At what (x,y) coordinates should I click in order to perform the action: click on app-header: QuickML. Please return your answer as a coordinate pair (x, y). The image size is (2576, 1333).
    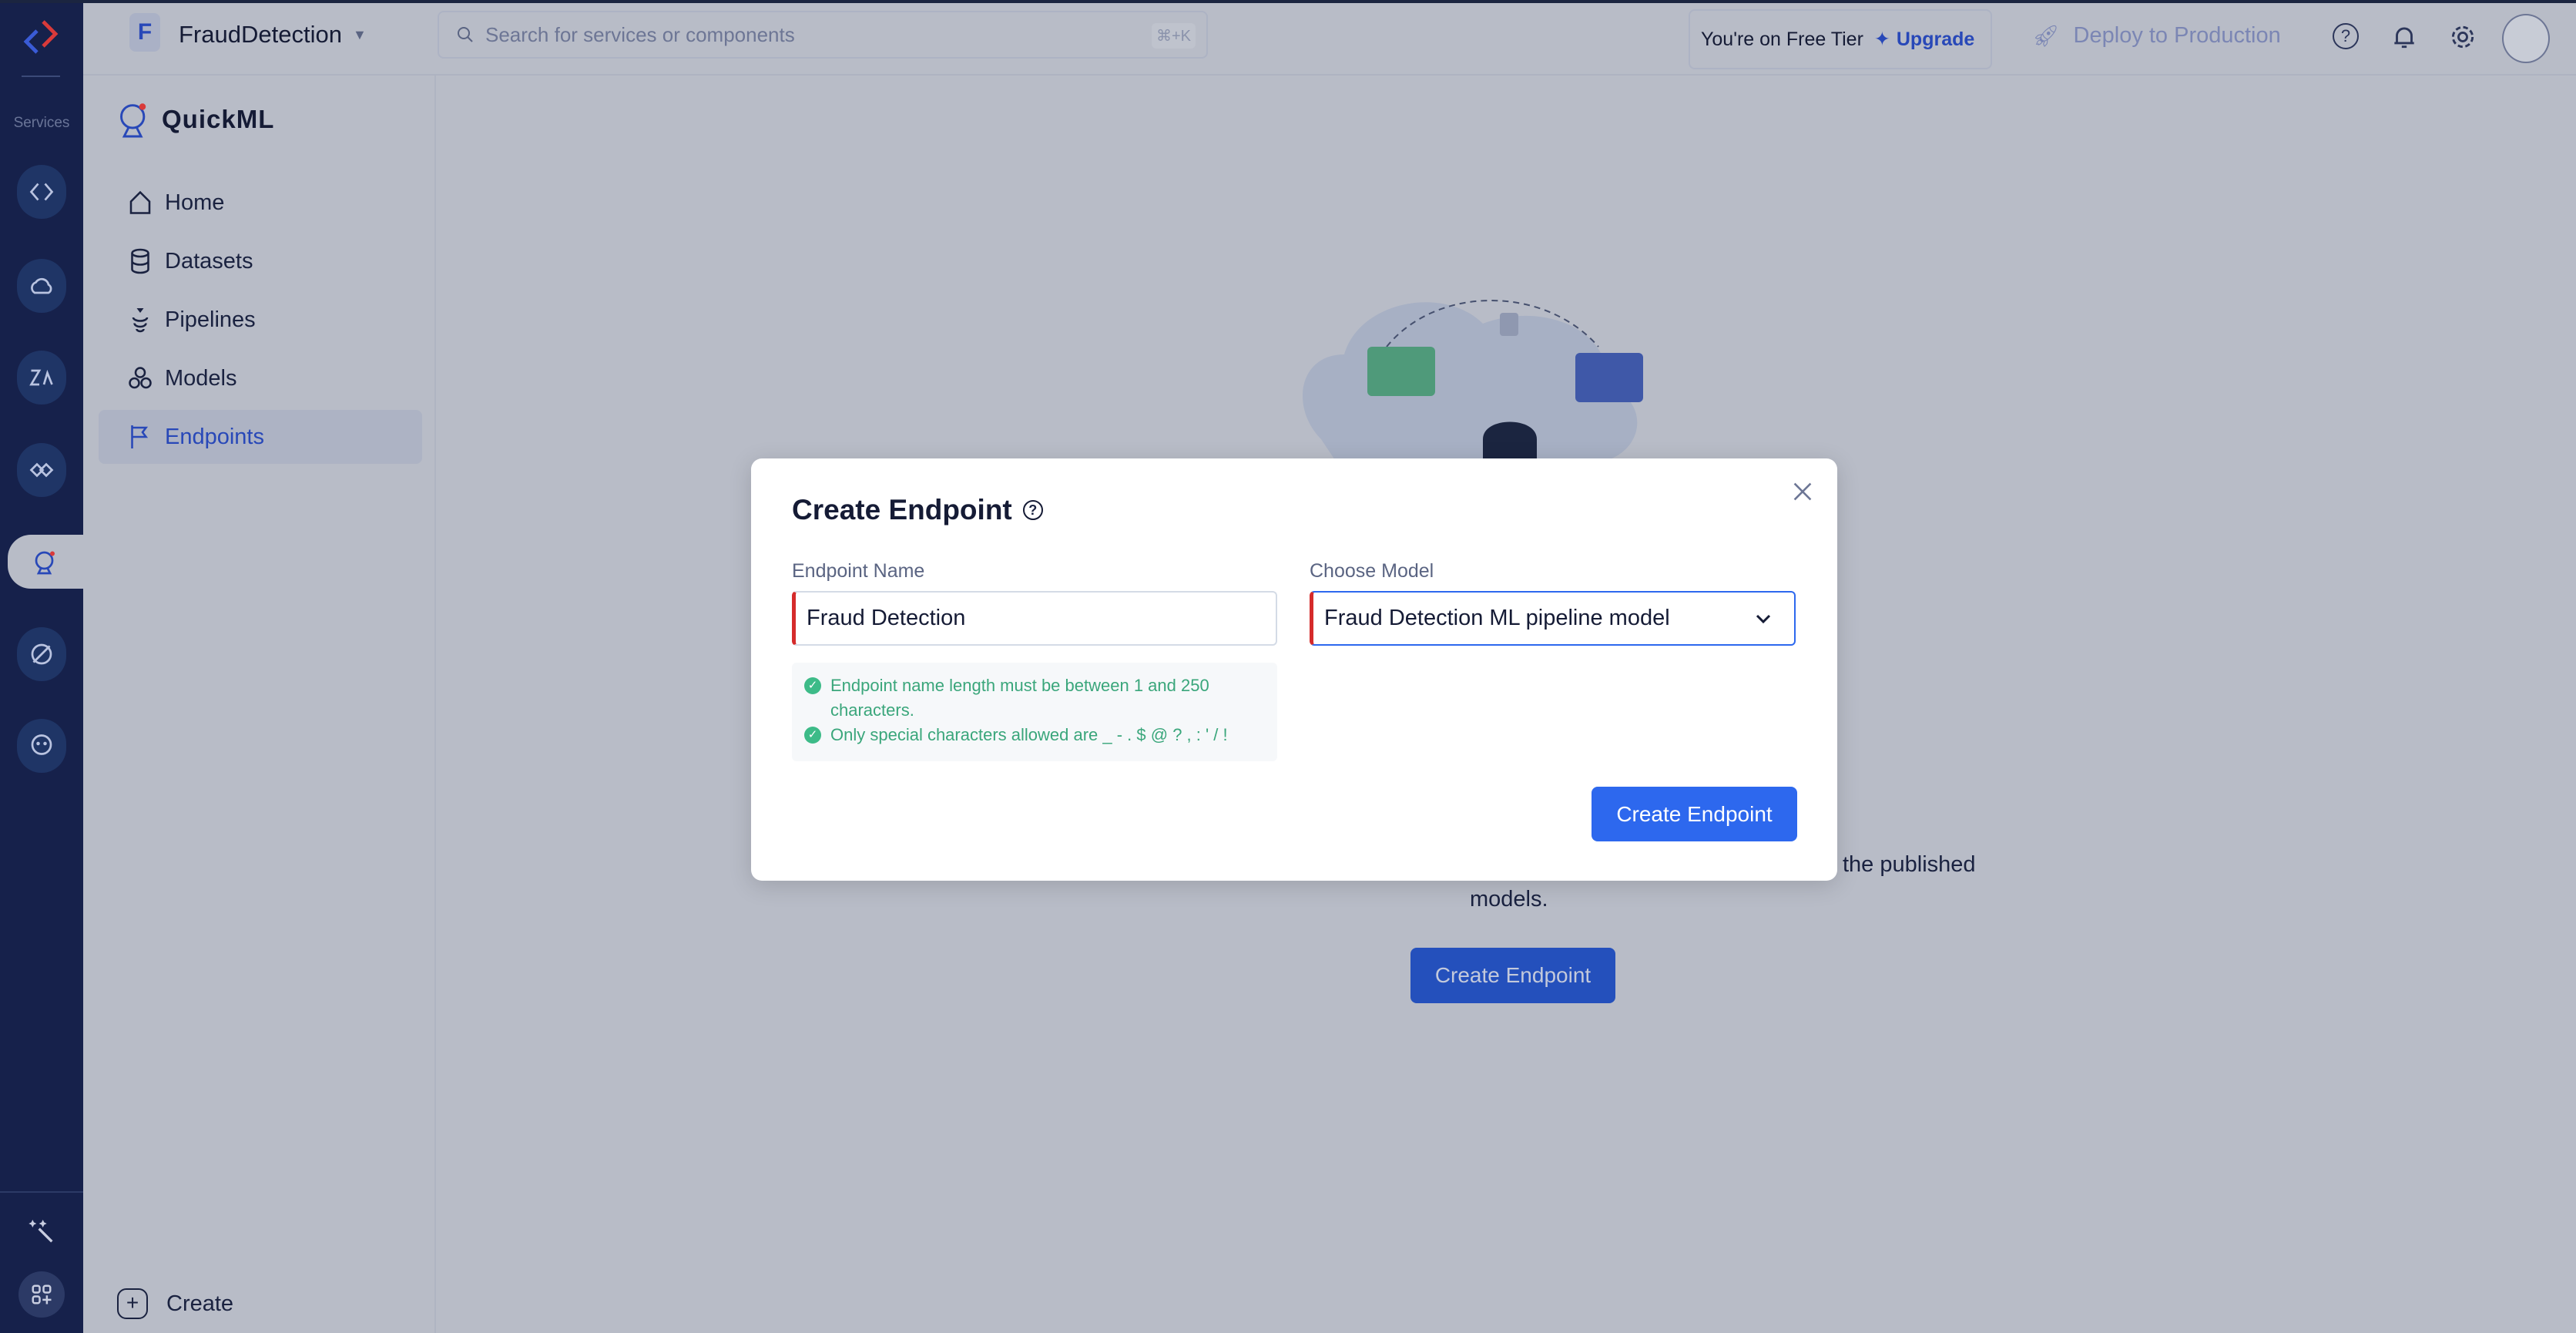
    Looking at the image, I should click on (195, 119).